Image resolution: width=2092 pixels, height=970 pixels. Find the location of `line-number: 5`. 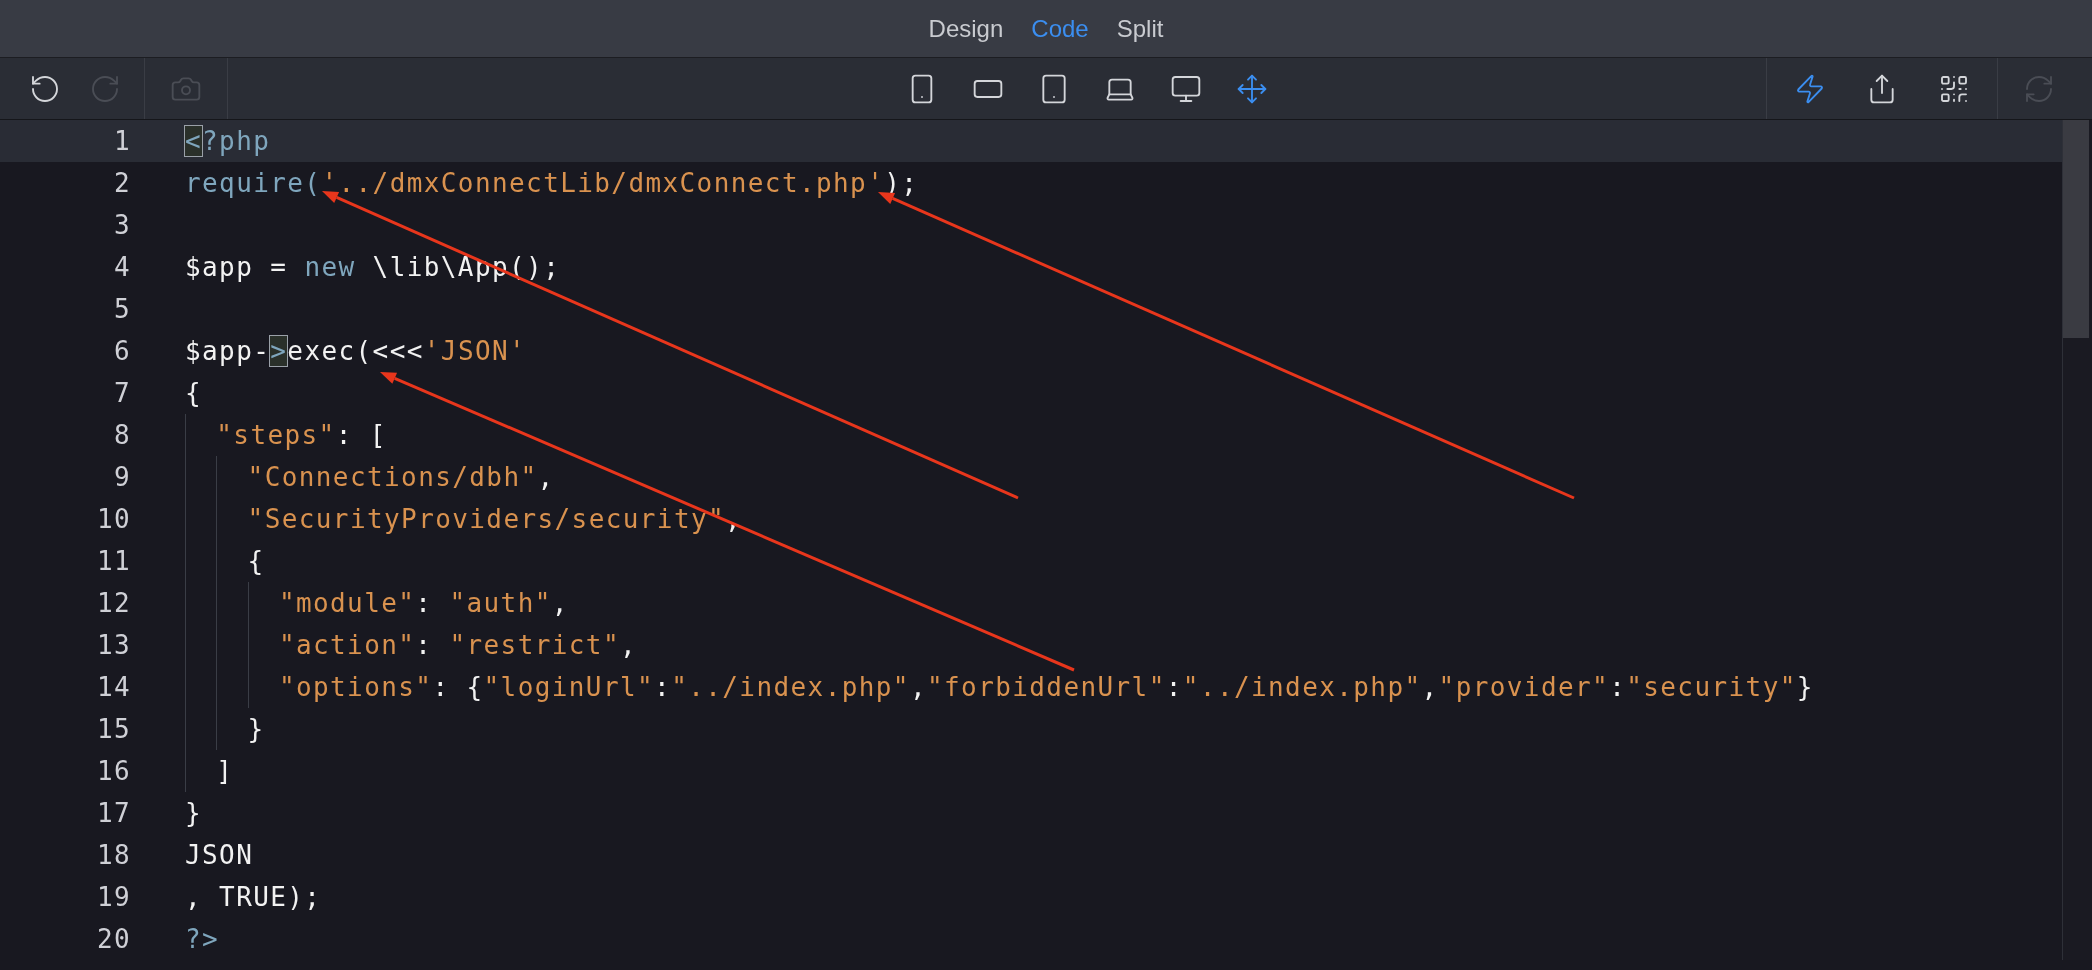

line-number: 5 is located at coordinates (122, 309).